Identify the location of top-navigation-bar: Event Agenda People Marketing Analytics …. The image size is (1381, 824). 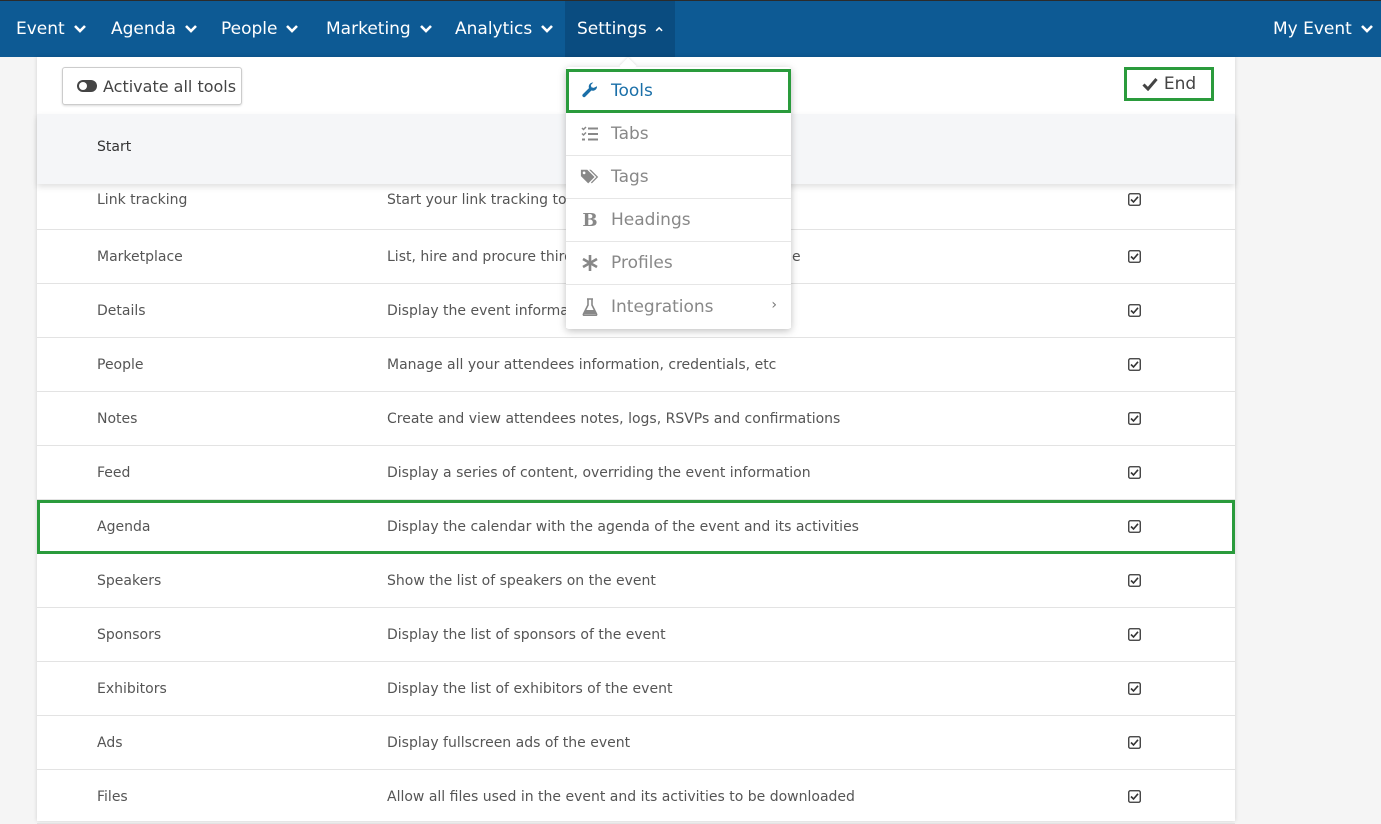
(690, 28).